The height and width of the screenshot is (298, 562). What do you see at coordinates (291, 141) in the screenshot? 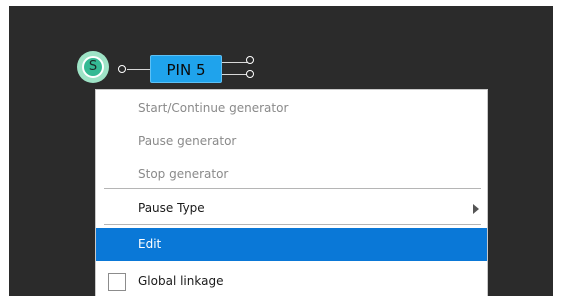
I see `menu-item-pause-generator: Pause generator` at bounding box center [291, 141].